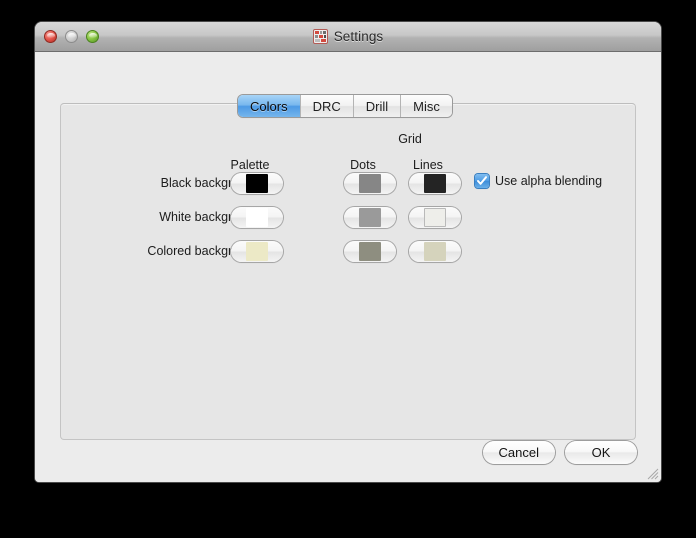 The height and width of the screenshot is (538, 696). I want to click on swatch-black-background-palette, so click(257, 183).